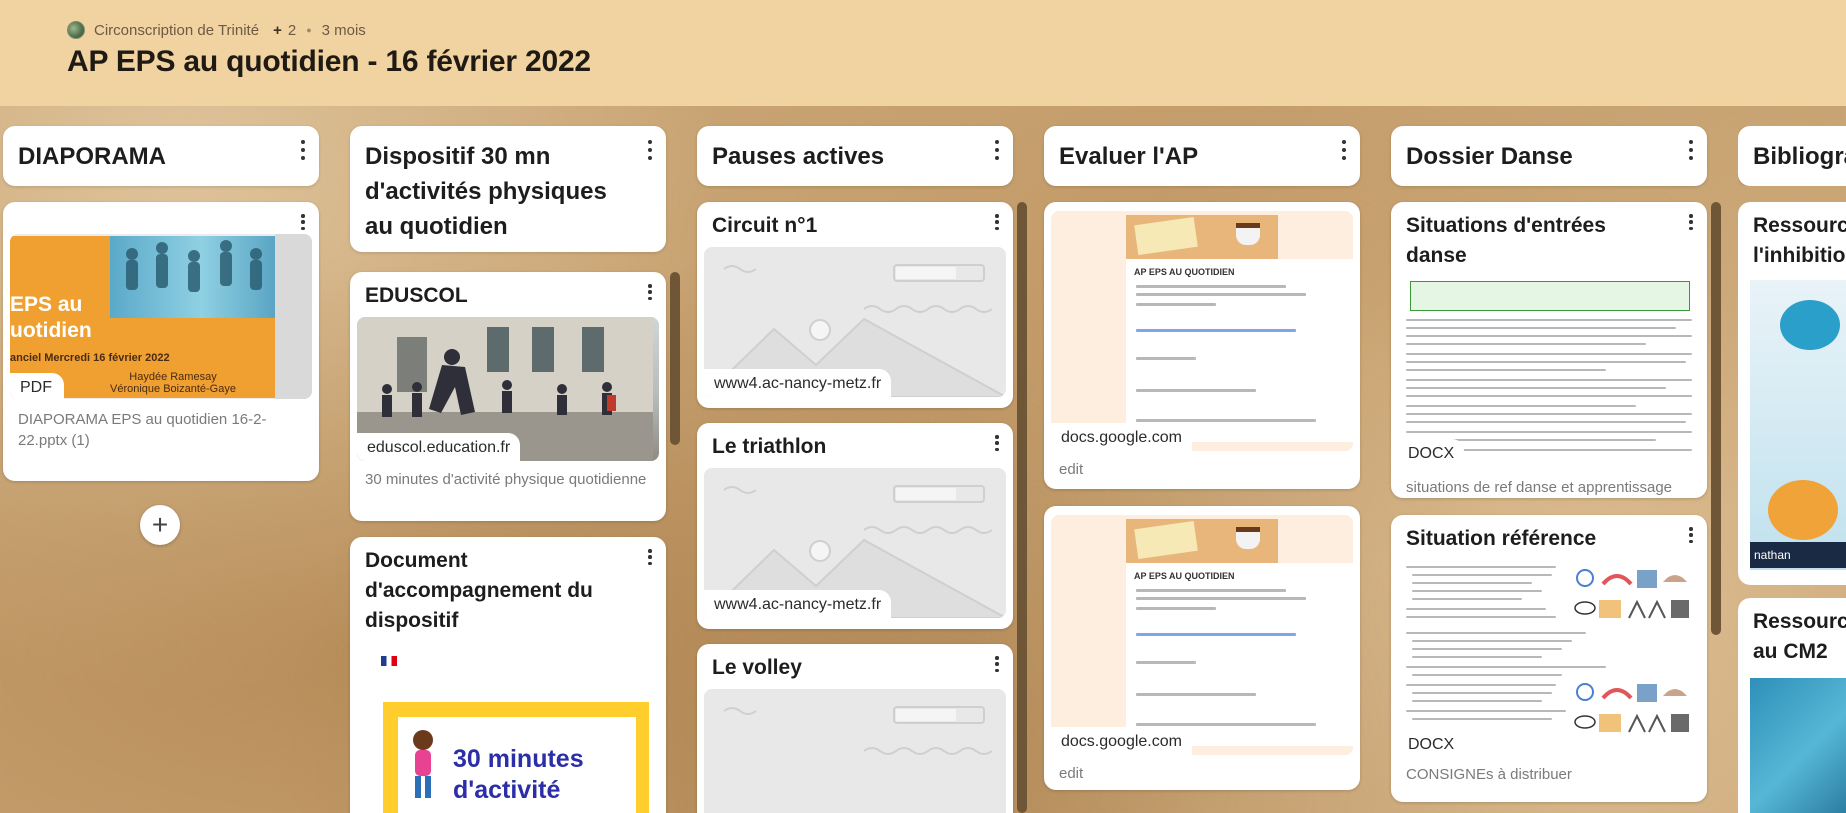 The height and width of the screenshot is (813, 1846). I want to click on column-title: Bibliographie, so click(1799, 156).